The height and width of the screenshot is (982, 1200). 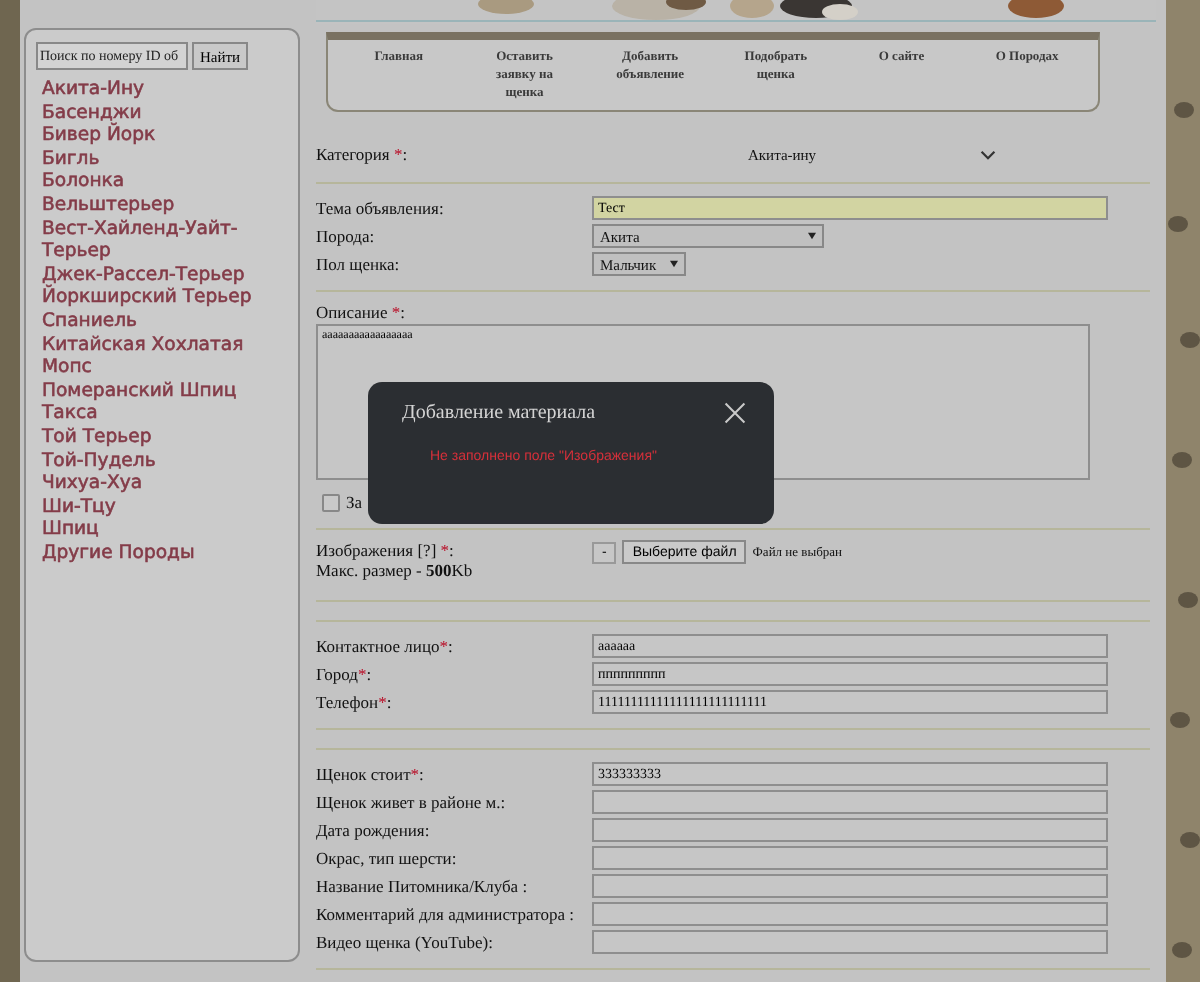 I want to click on breed-link: Спаниель, so click(x=166, y=321).